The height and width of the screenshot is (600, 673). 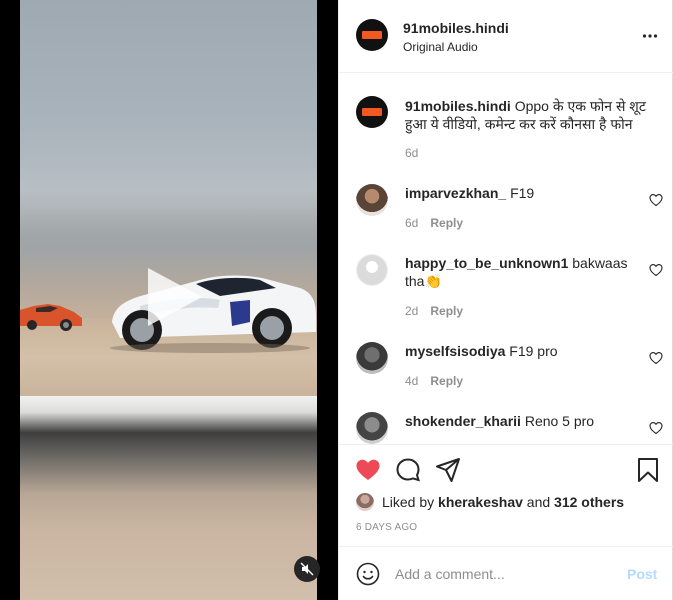 I want to click on post-header: 91mobiles.hindi Original Audio, so click(x=506, y=36).